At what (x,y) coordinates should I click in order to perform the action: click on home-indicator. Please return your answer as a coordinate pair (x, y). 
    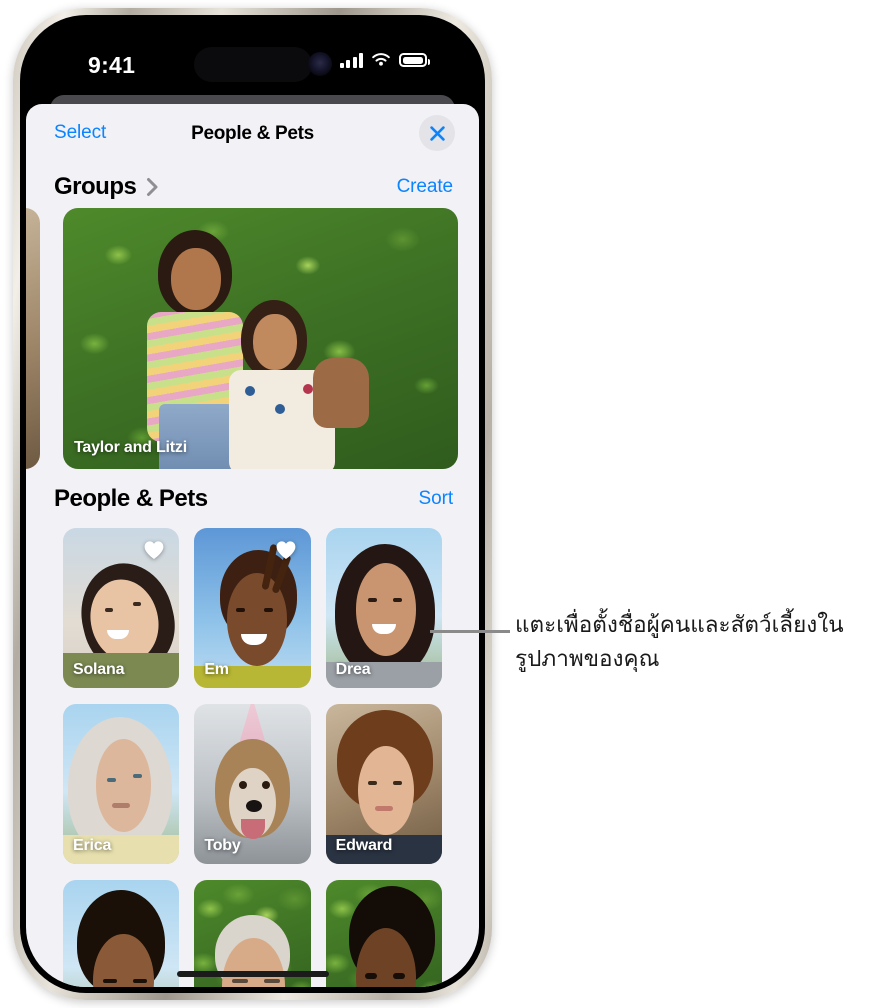
    Looking at the image, I should click on (252, 974).